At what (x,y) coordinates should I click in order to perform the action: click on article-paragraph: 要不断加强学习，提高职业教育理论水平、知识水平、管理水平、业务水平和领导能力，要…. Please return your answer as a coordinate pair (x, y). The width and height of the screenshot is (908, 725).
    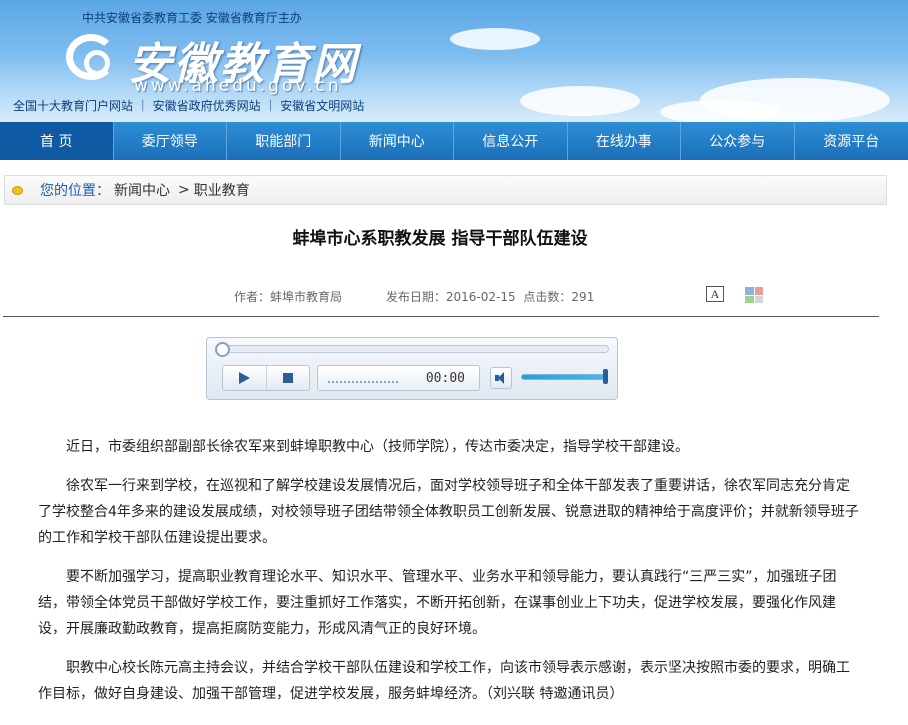
    Looking at the image, I should click on (437, 603).